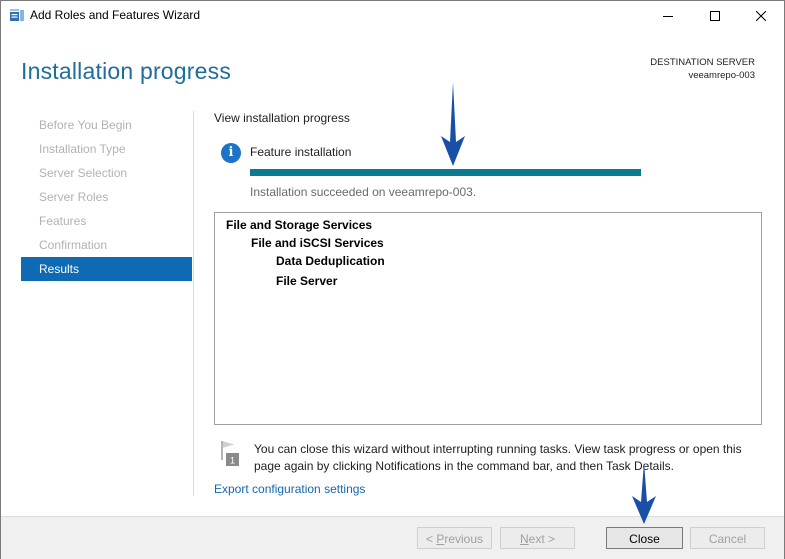  I want to click on server-manager-icon, so click(17, 15).